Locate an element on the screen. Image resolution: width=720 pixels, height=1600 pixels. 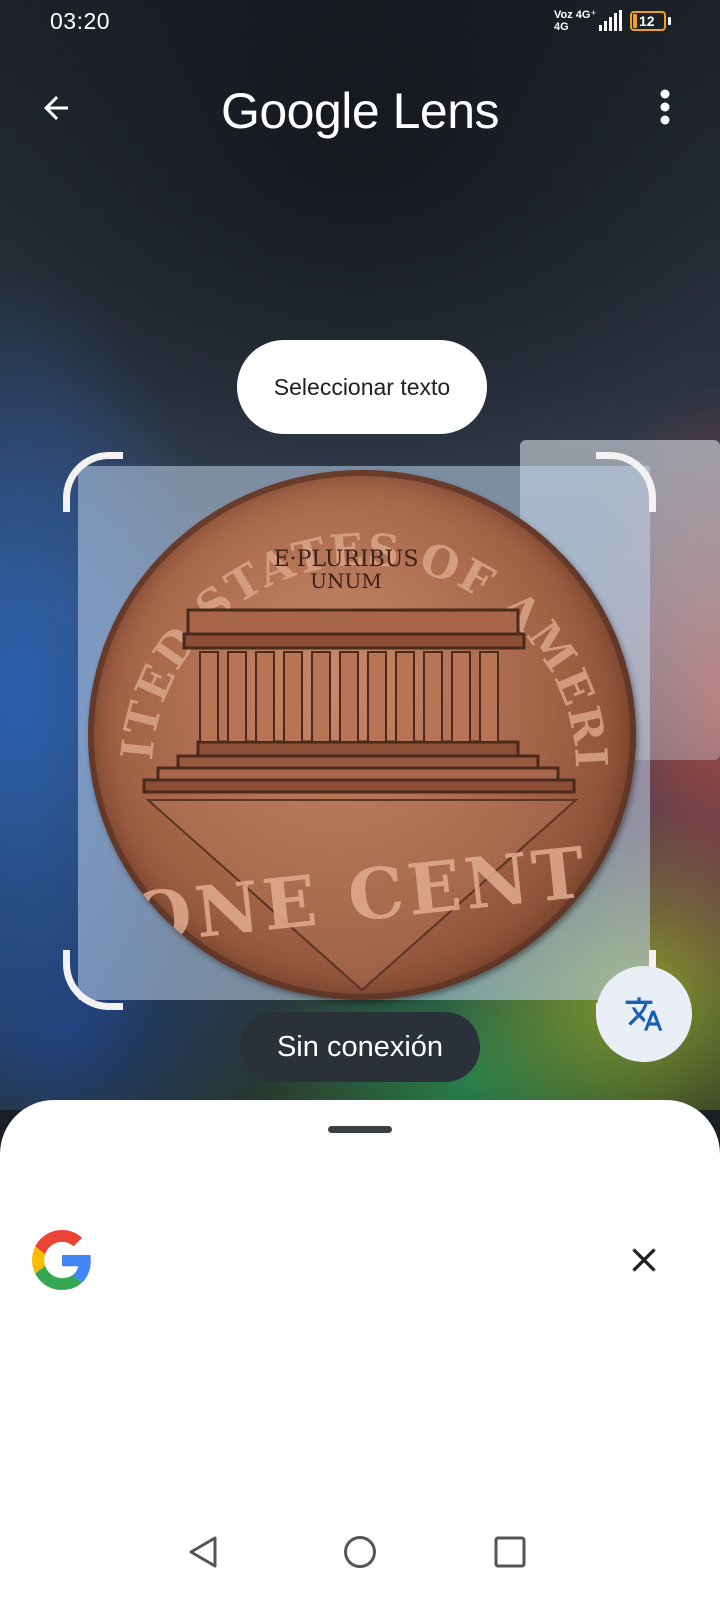
battery-fill is located at coordinates (635, 21).